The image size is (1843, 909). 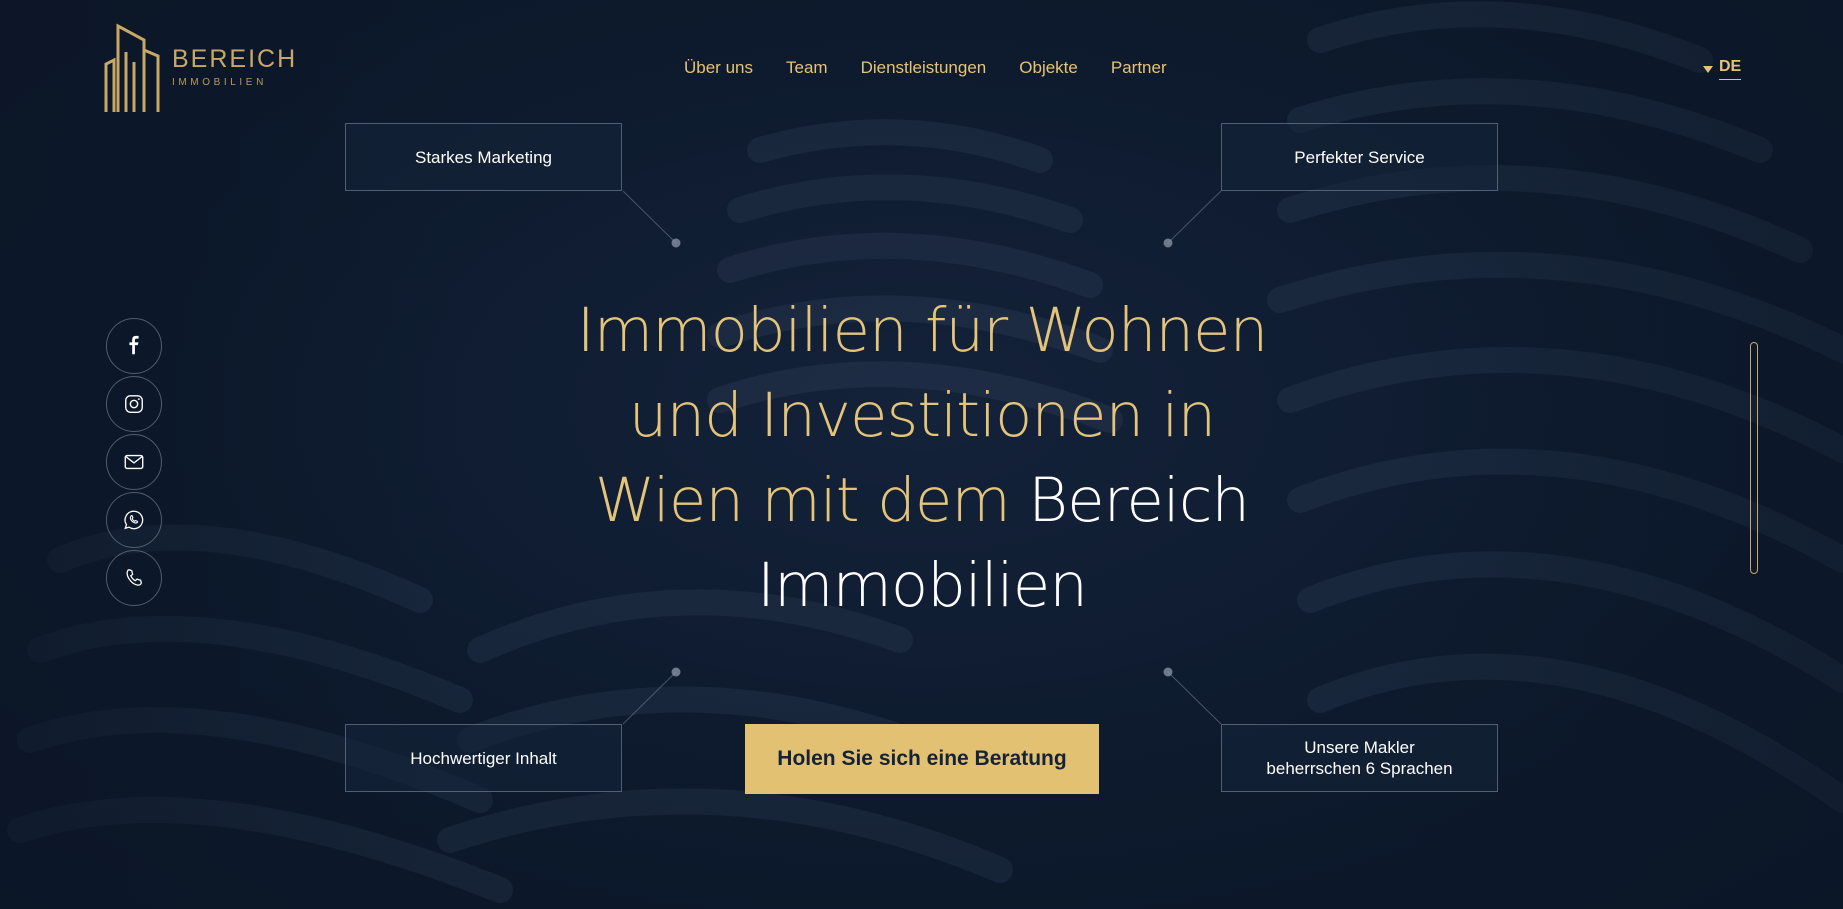 I want to click on instagram-button, so click(x=134, y=404).